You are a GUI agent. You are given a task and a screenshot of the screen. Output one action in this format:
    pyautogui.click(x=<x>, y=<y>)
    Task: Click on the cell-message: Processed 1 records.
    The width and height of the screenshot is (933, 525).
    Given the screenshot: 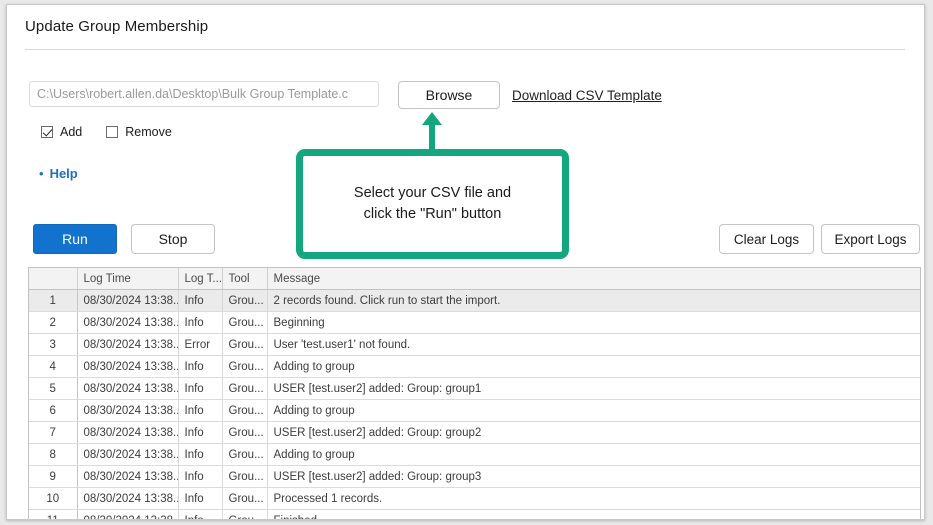 What is the action you would take?
    pyautogui.click(x=593, y=498)
    